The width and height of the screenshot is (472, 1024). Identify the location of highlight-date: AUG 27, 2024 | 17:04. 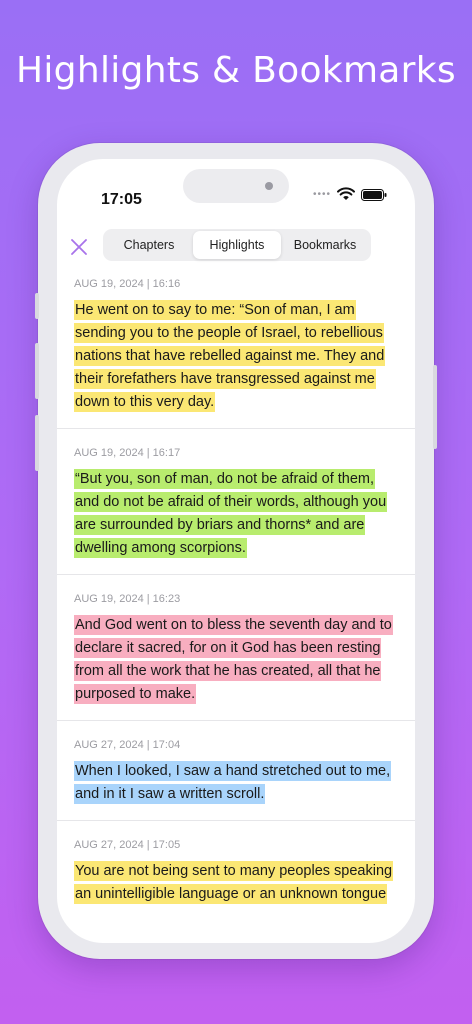
(127, 745).